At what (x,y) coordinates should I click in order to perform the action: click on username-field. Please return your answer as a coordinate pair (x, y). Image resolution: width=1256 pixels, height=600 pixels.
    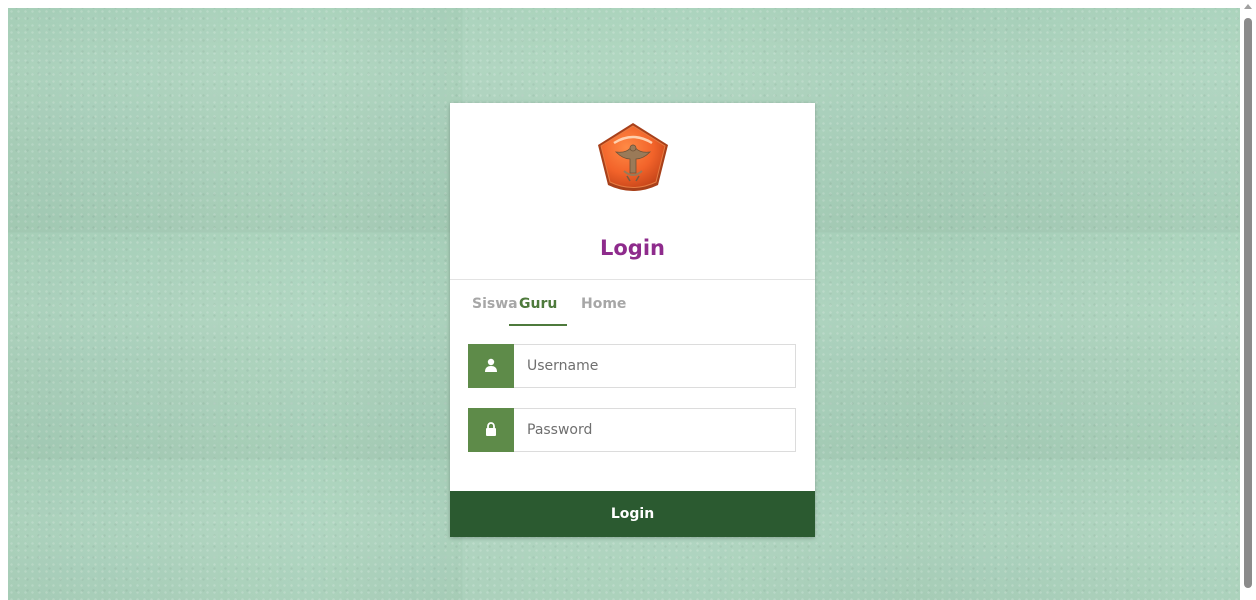
    Looking at the image, I should click on (632, 366).